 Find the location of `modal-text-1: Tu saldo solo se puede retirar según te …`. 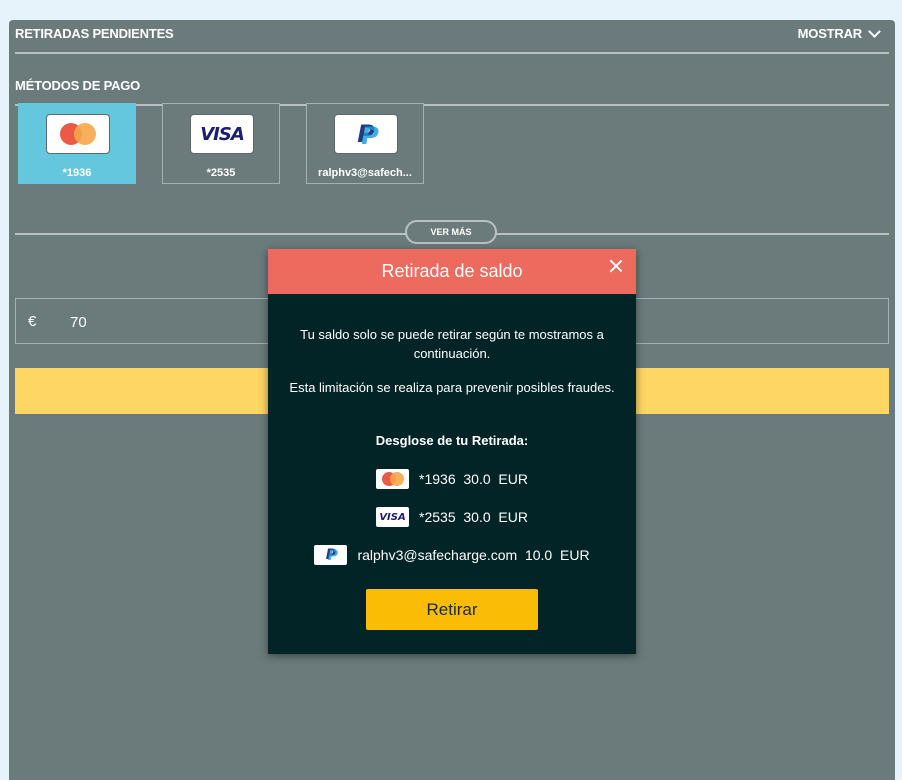

modal-text-1: Tu saldo solo se puede retirar según te … is located at coordinates (452, 344).